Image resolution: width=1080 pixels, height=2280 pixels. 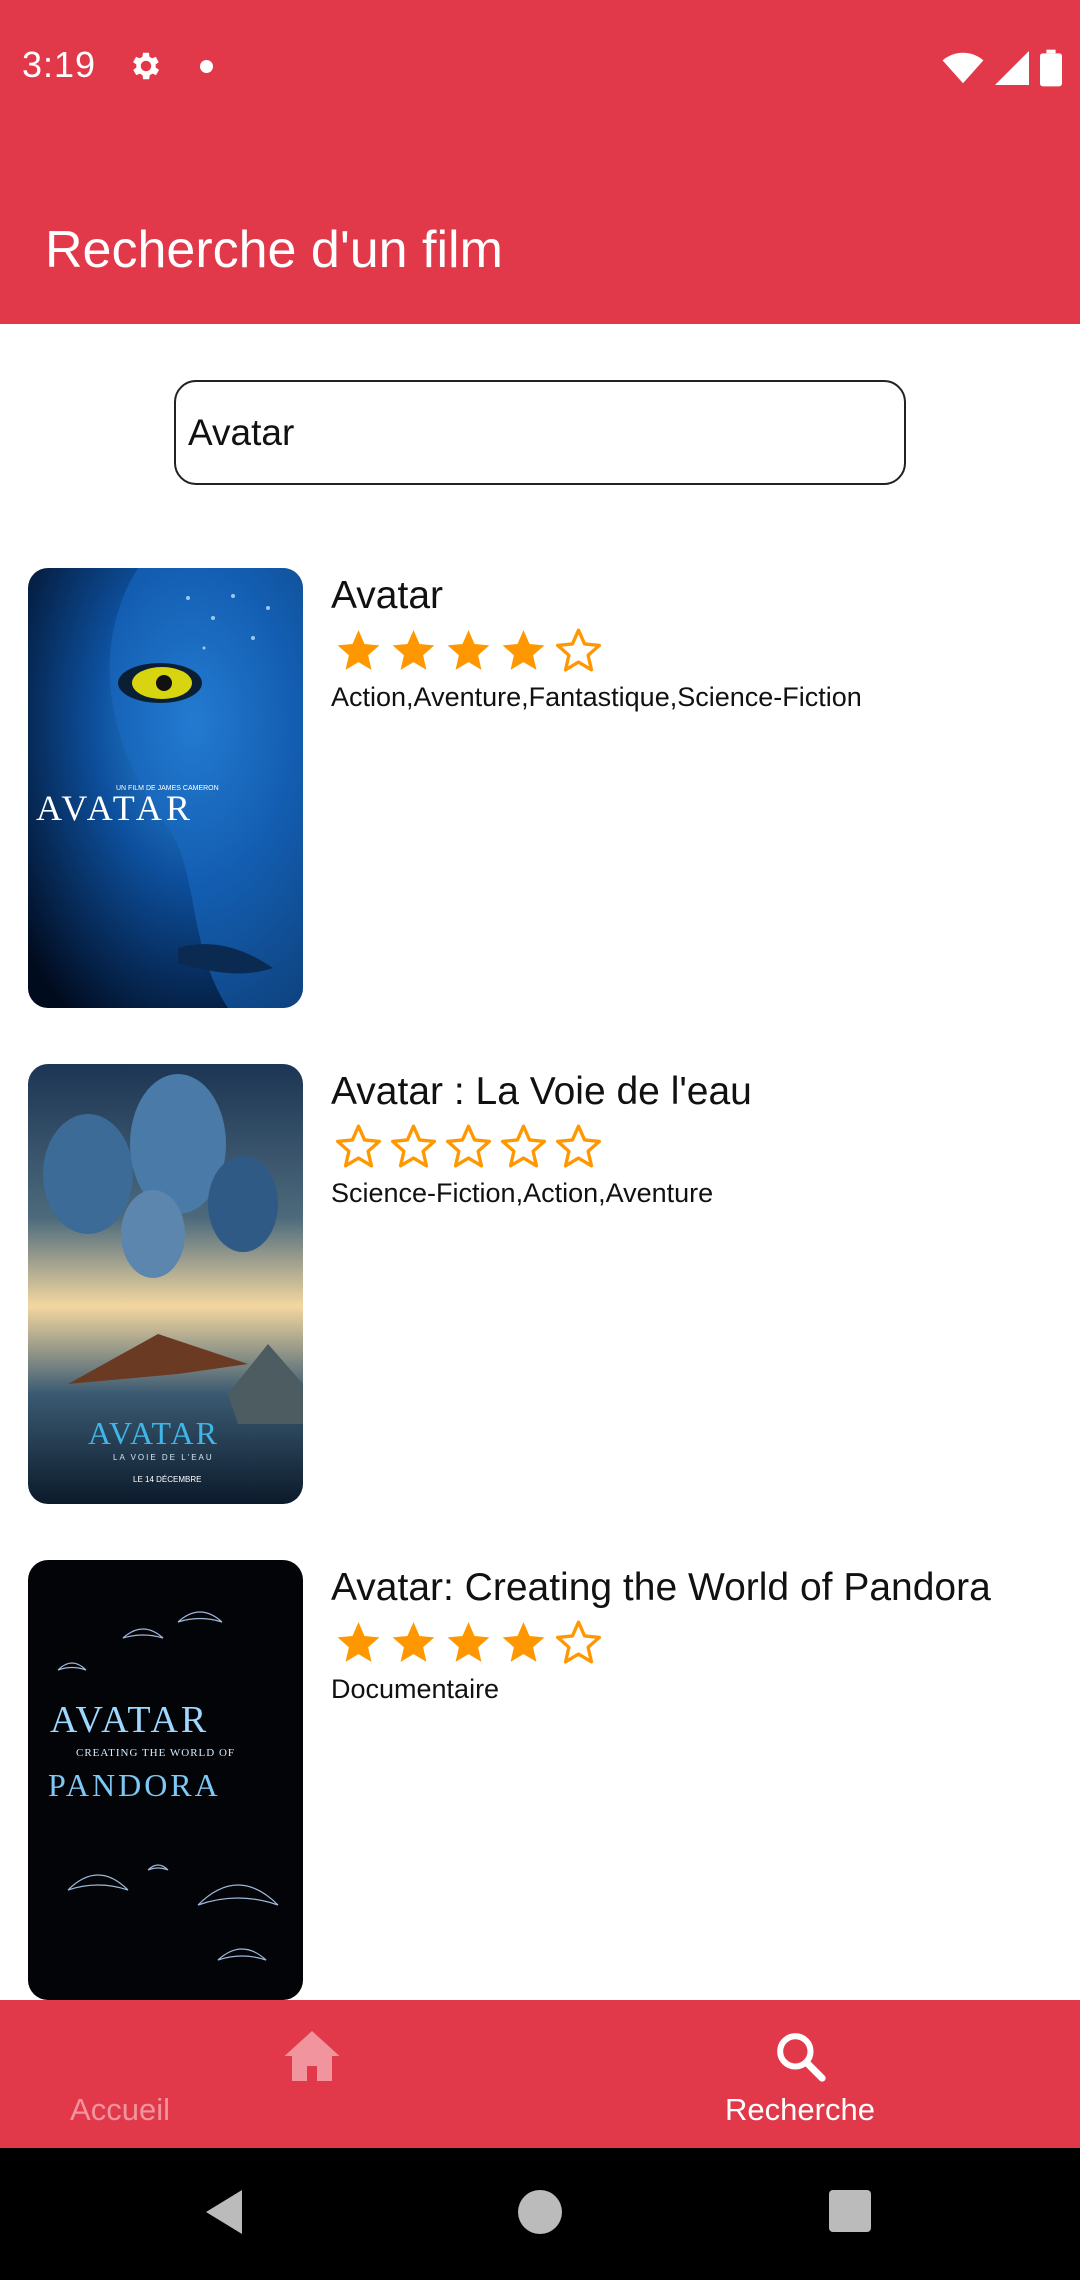 What do you see at coordinates (226, 2212) in the screenshot?
I see `back-icon` at bounding box center [226, 2212].